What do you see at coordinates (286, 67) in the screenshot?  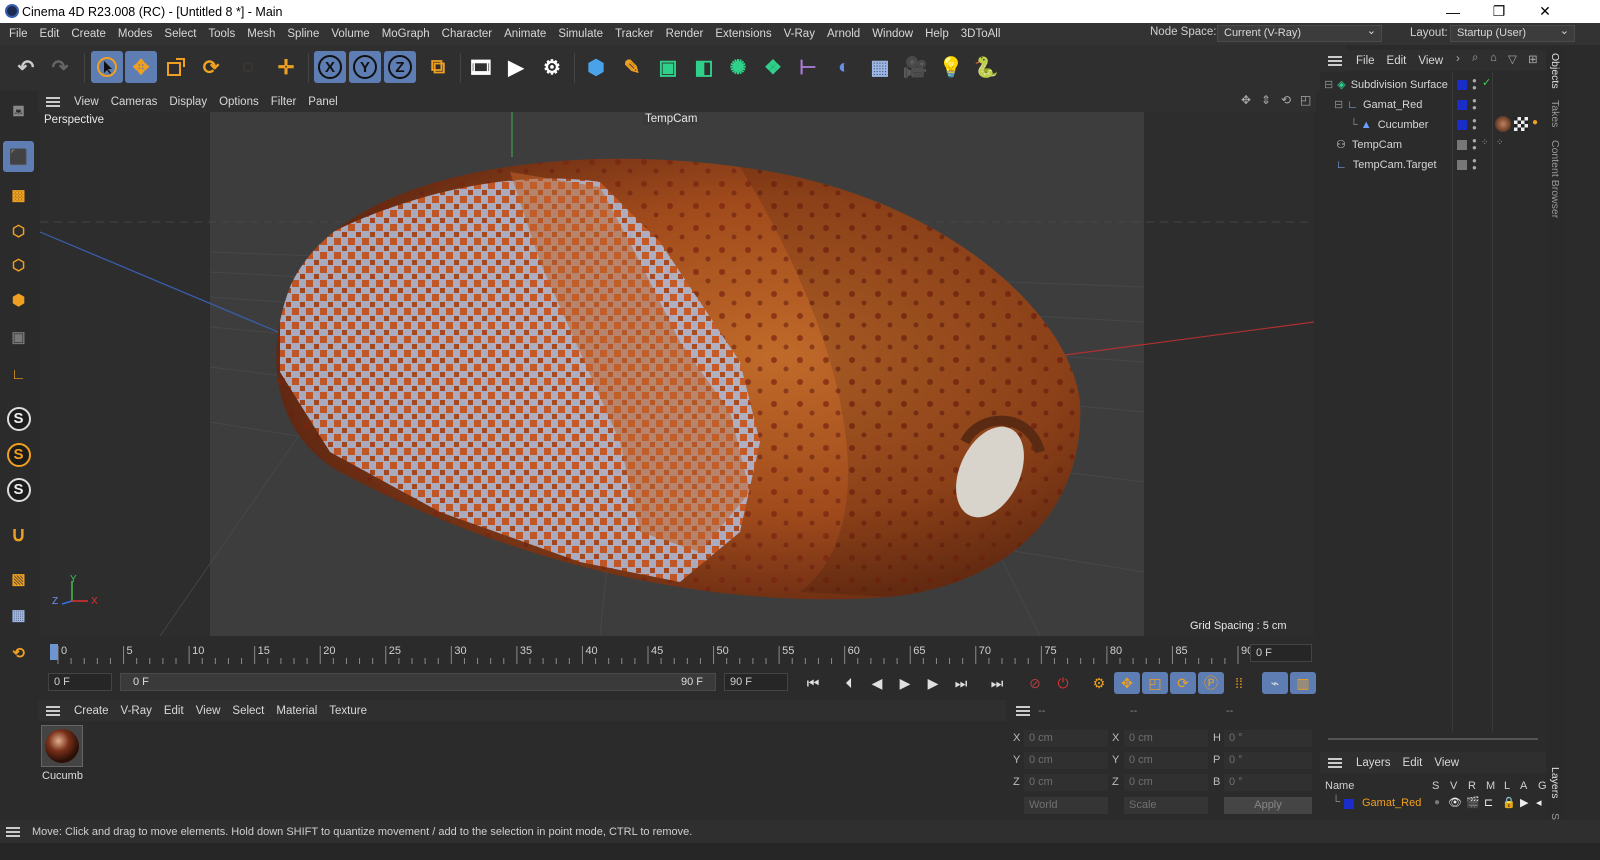 I see `transform-tool-icon: ✛` at bounding box center [286, 67].